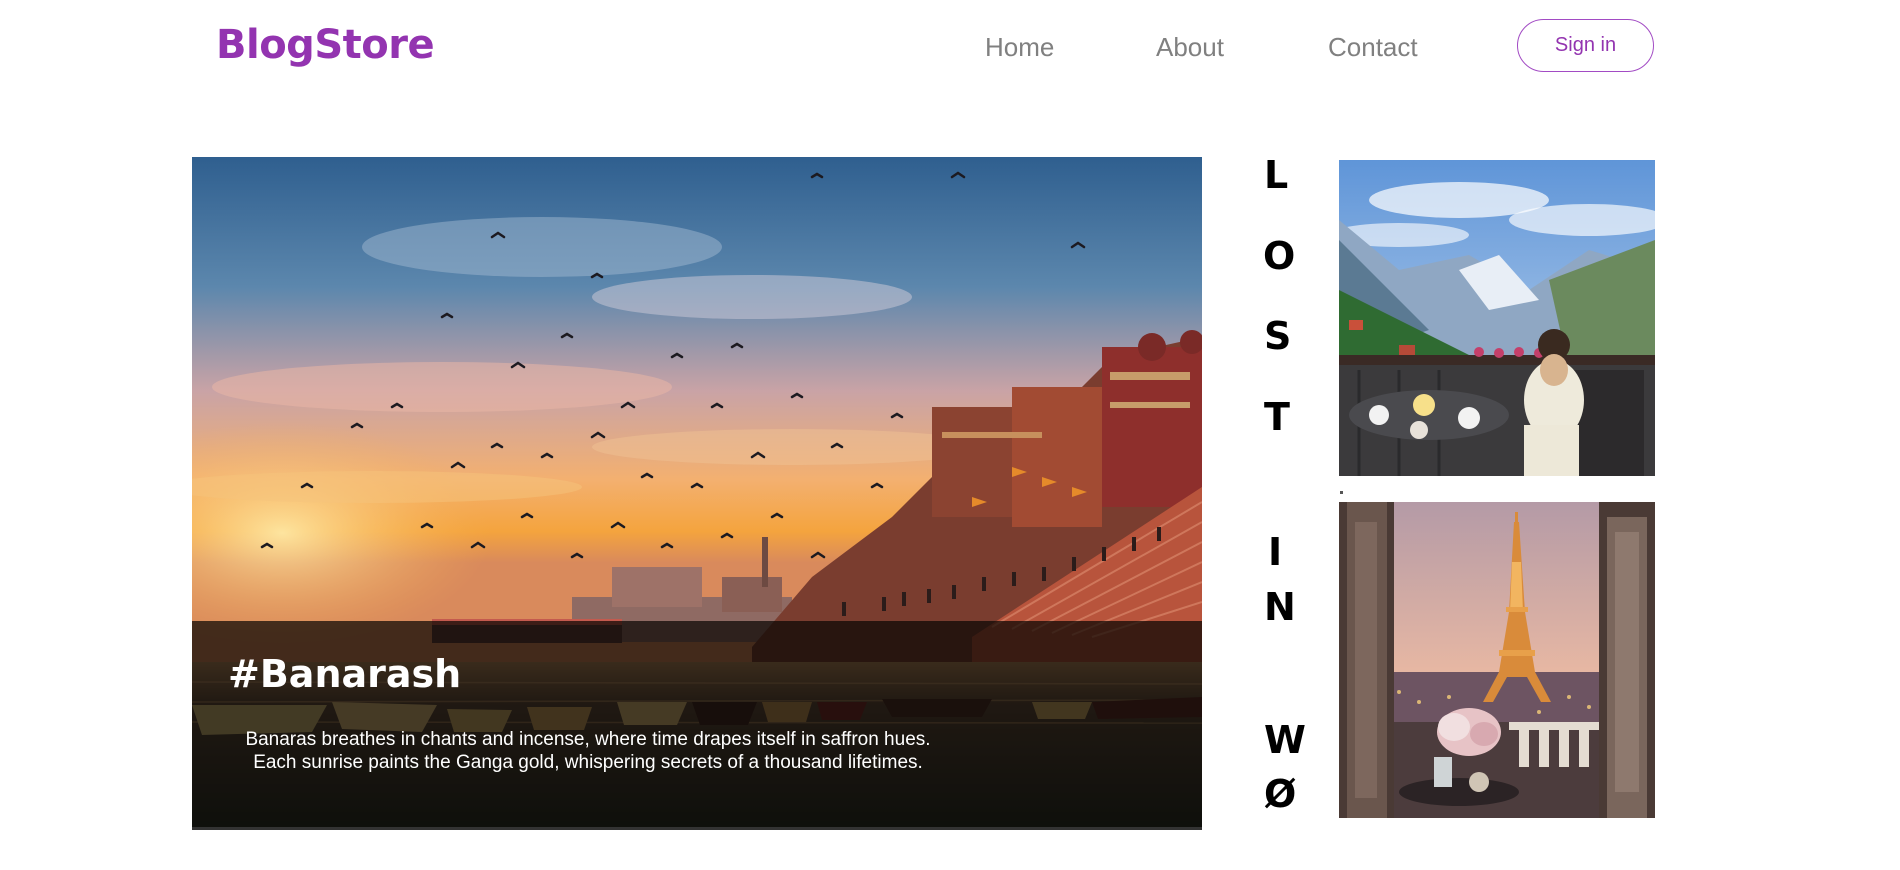 The width and height of the screenshot is (1900, 870). Describe the element at coordinates (1585, 45) in the screenshot. I see `sign-in-button: Sign in` at that location.